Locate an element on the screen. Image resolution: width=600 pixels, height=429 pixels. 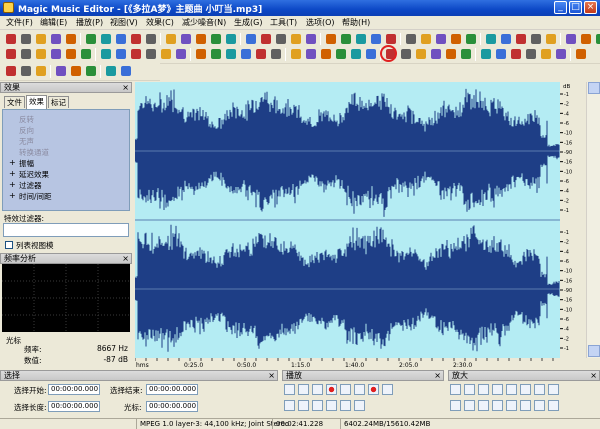
effect-item: 反转 is located at coordinates (26, 119).